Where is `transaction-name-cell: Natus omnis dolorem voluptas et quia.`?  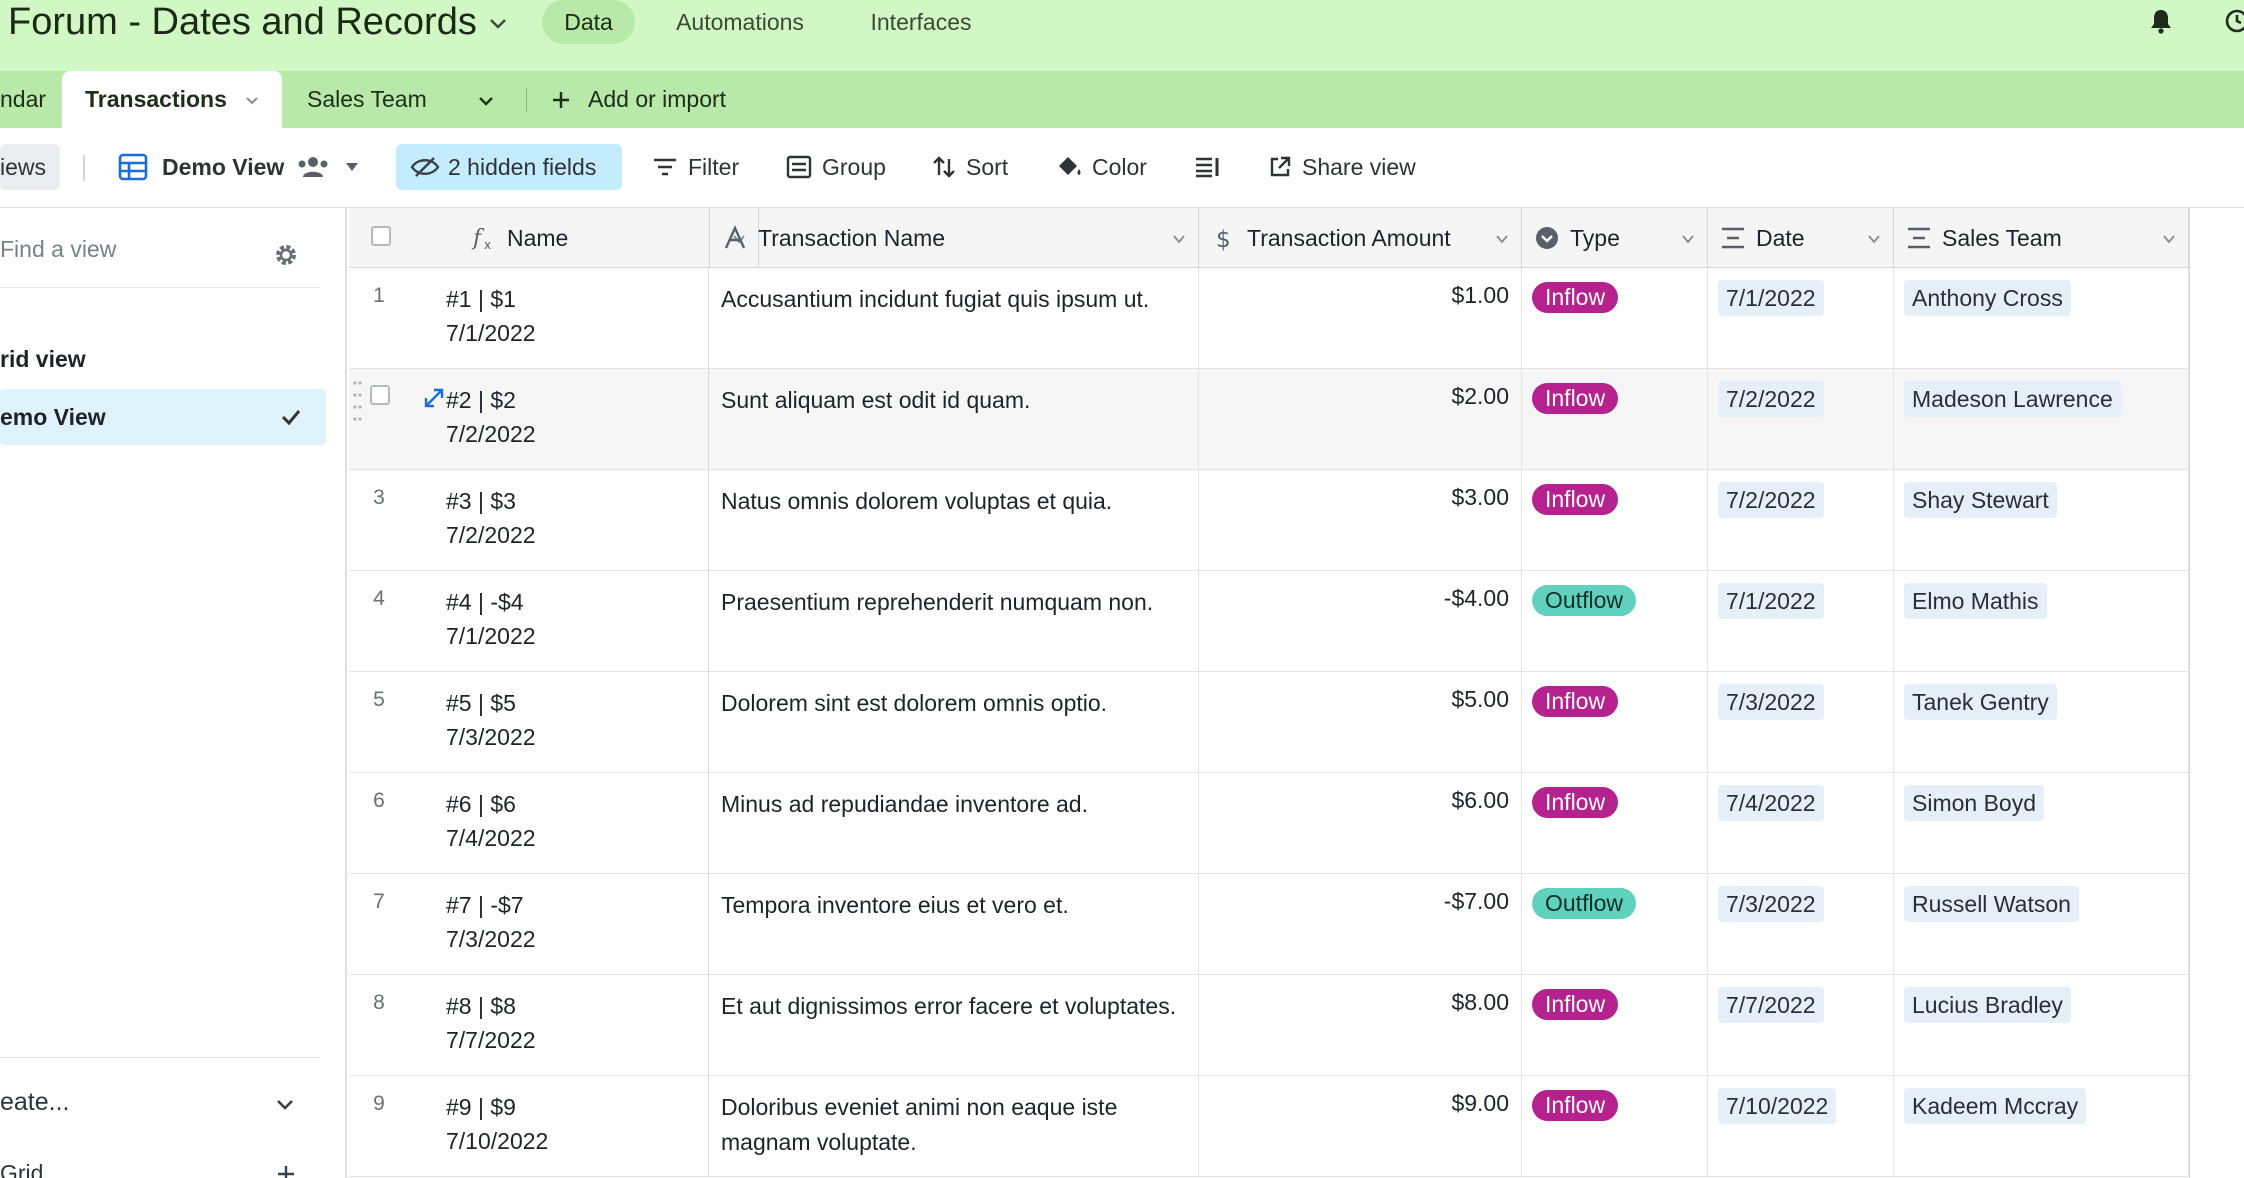
transaction-name-cell: Natus omnis dolorem voluptas et quia. is located at coordinates (954, 520).